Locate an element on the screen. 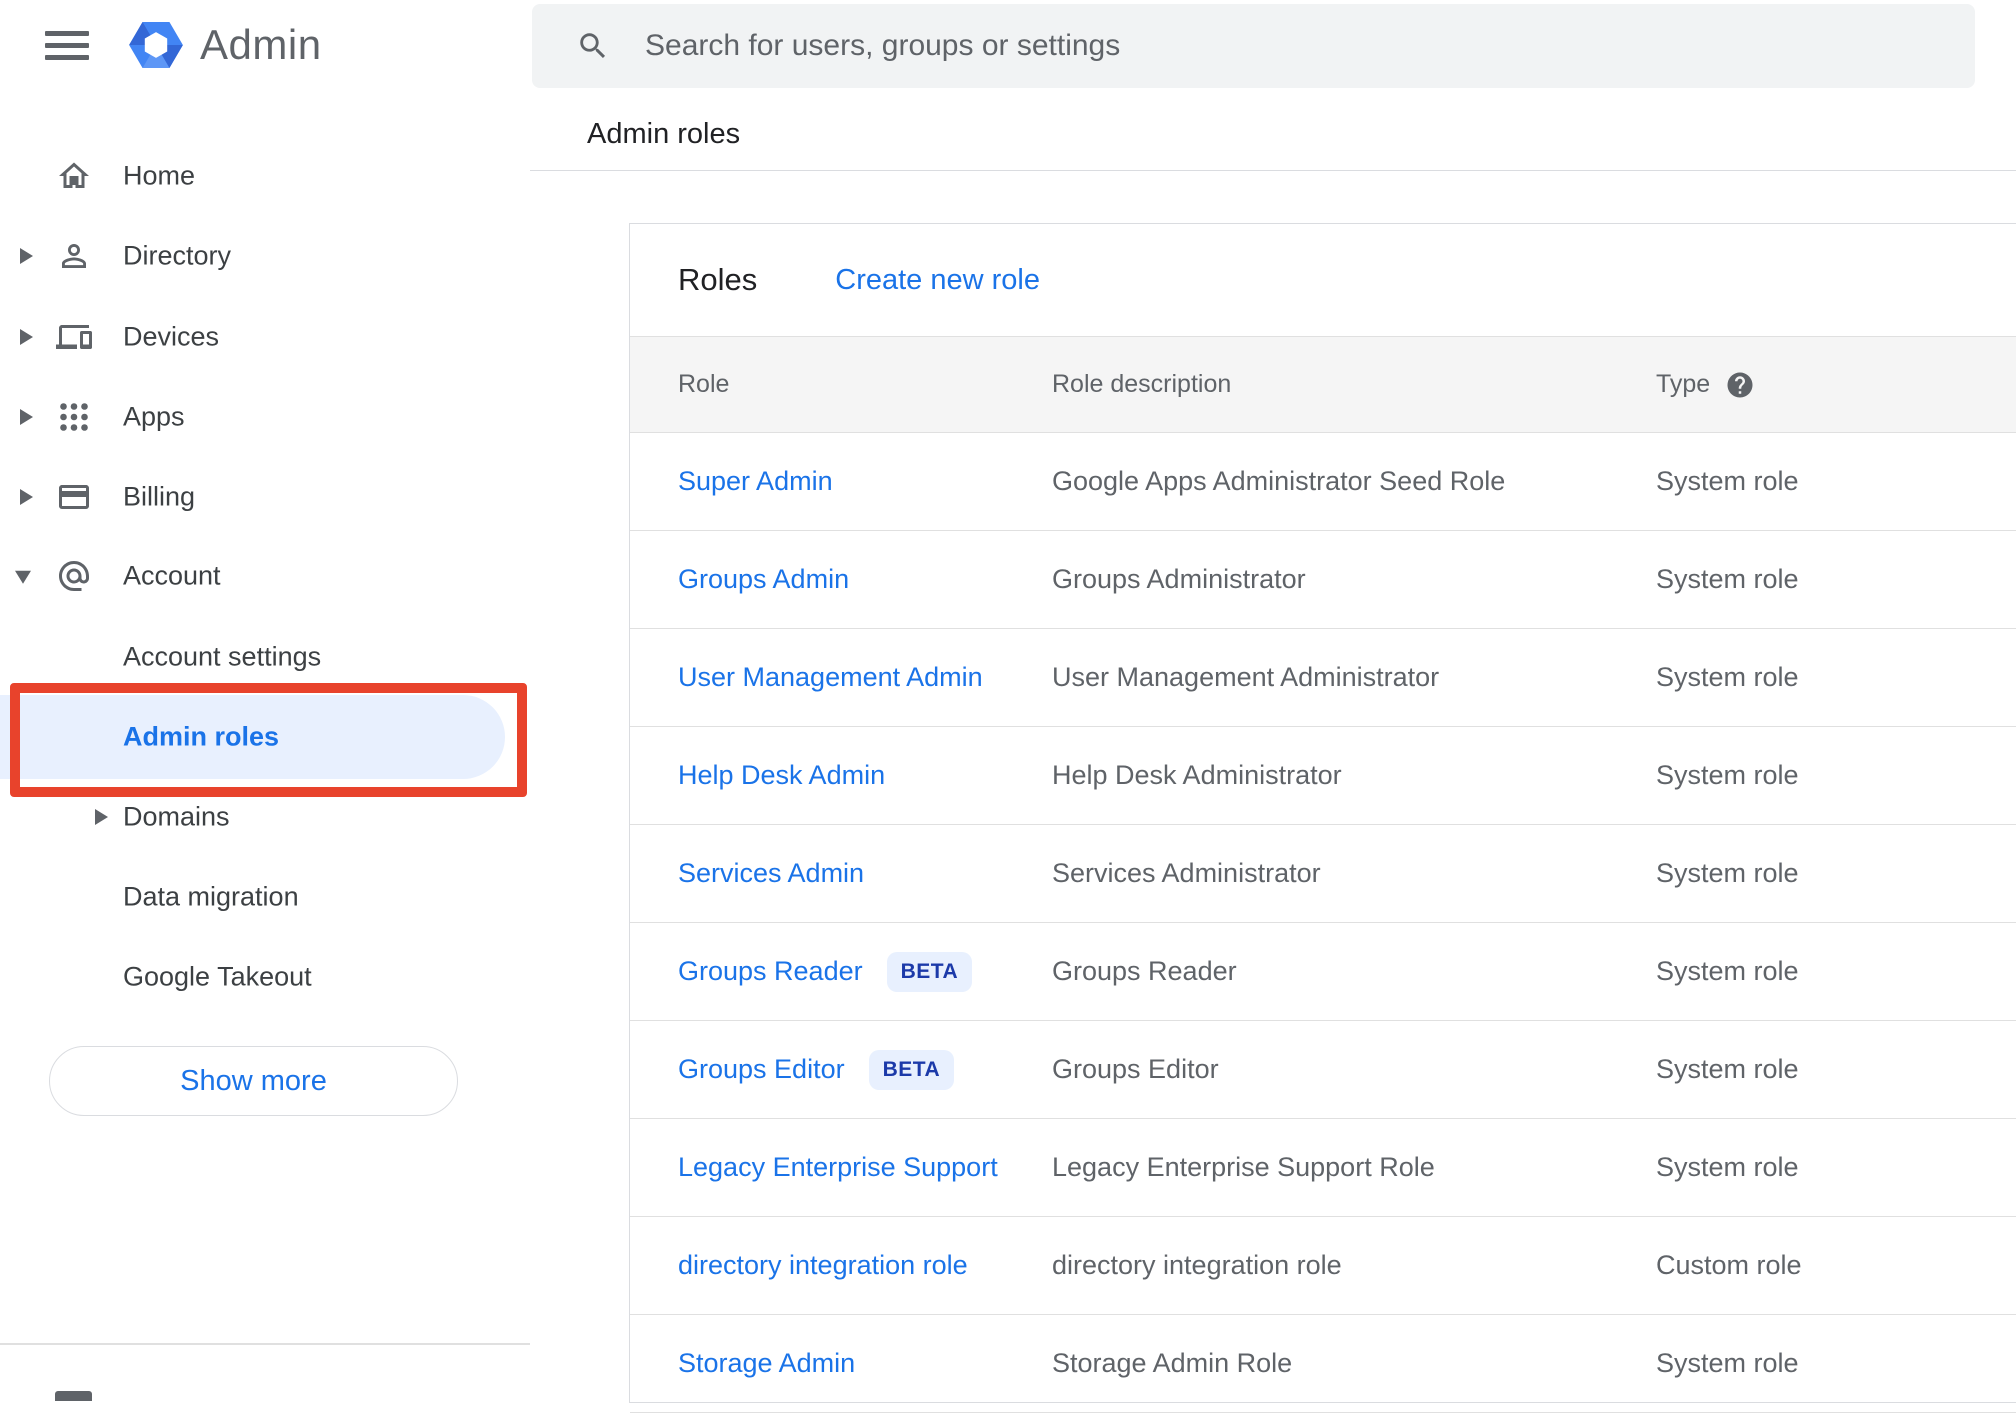  sidebar-item-admin-roles: Admin roles is located at coordinates (252, 737).